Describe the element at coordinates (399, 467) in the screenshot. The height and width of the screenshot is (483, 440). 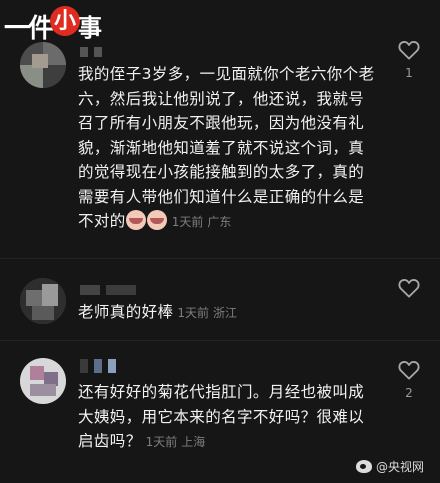
I see `watermark-text: @央视网` at that location.